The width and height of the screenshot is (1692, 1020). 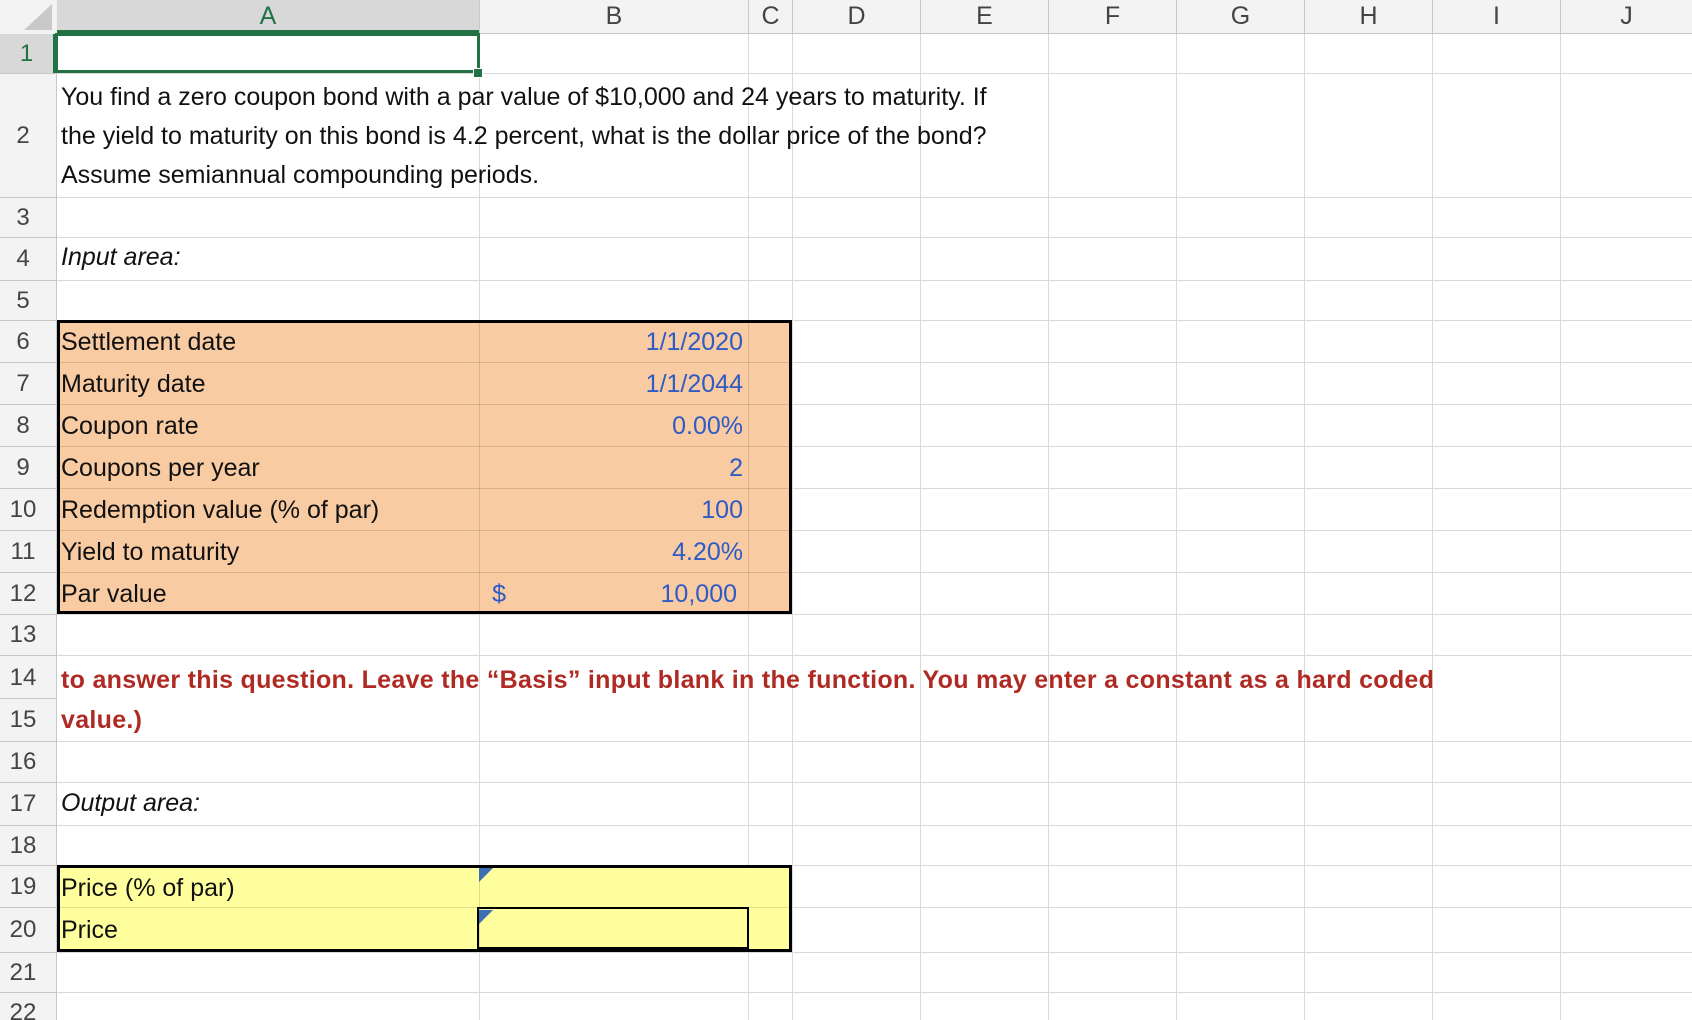 What do you see at coordinates (23, 845) in the screenshot?
I see `row-header-18: 18` at bounding box center [23, 845].